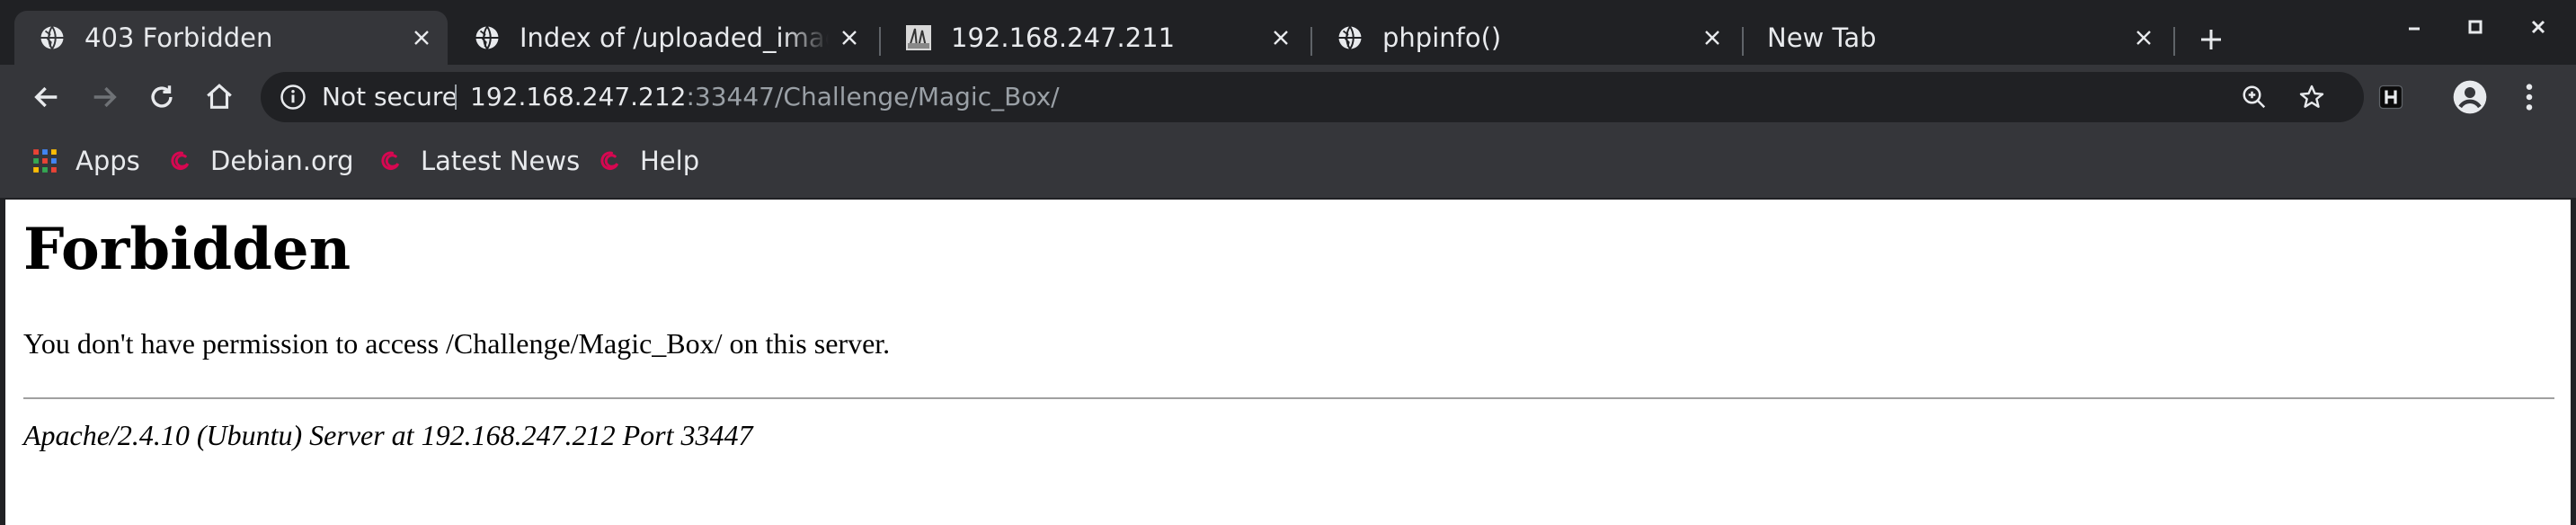 The height and width of the screenshot is (525, 2576). What do you see at coordinates (1288, 164) in the screenshot?
I see `bookmarks-bar: Apps Debian.org Latest News Help` at bounding box center [1288, 164].